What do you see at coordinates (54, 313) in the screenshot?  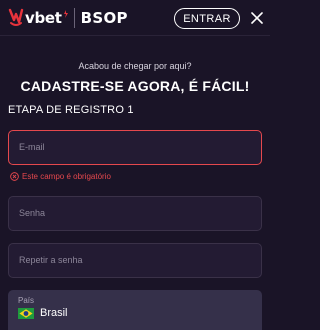 I see `country-value: Brasil` at bounding box center [54, 313].